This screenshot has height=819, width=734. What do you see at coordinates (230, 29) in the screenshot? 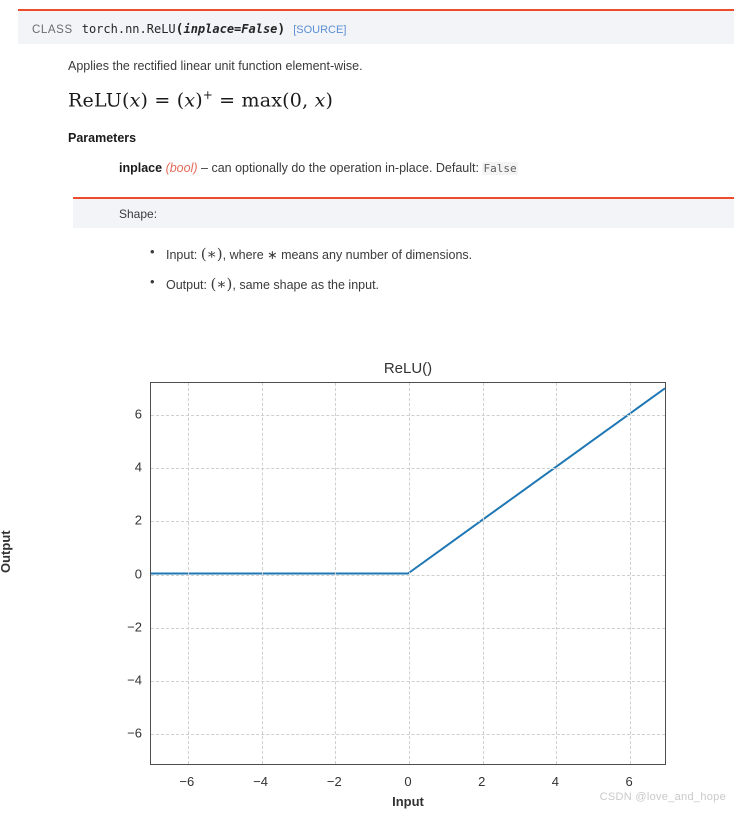
I see `signature-parameter: inplace=False` at bounding box center [230, 29].